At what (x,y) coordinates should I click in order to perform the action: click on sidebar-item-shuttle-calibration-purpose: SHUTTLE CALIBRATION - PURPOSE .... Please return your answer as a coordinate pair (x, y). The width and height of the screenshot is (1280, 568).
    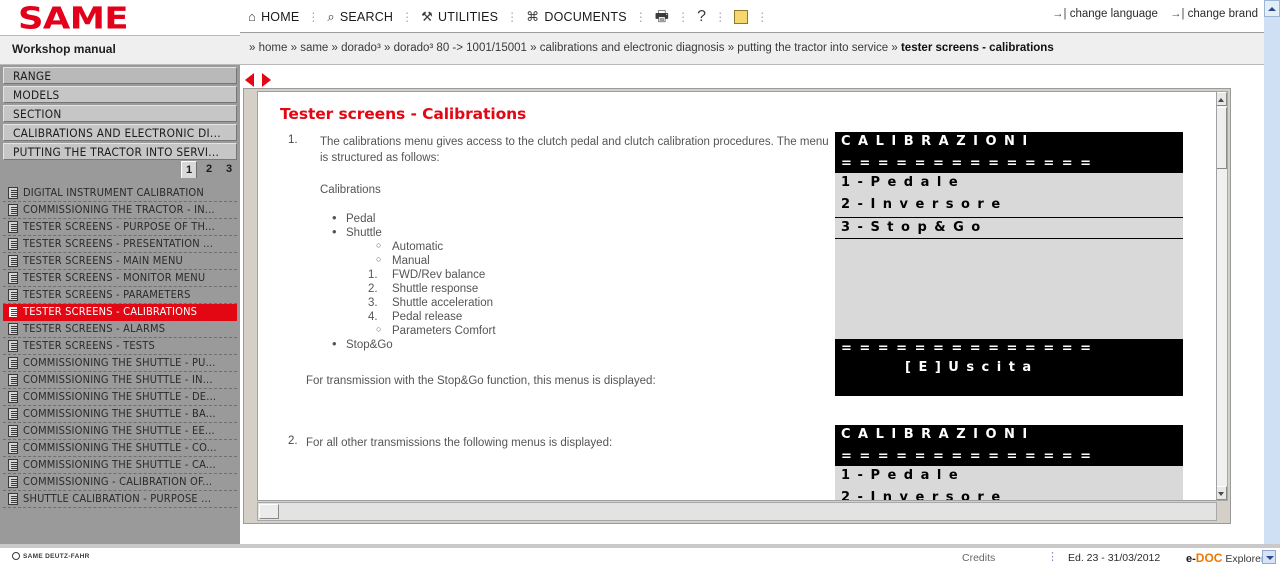
    Looking at the image, I should click on (120, 499).